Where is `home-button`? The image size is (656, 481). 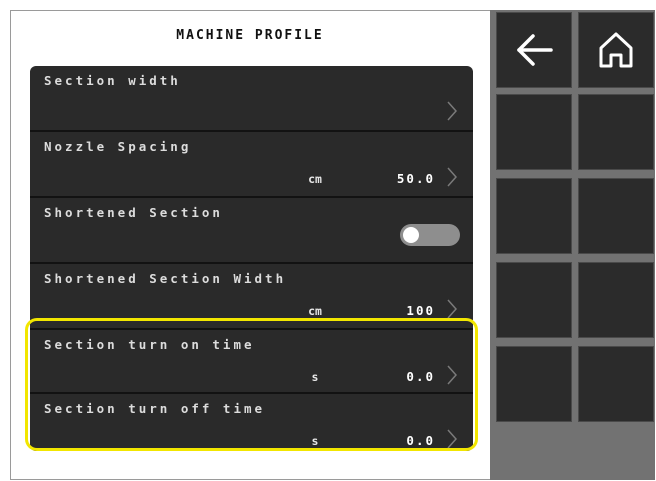 home-button is located at coordinates (616, 50).